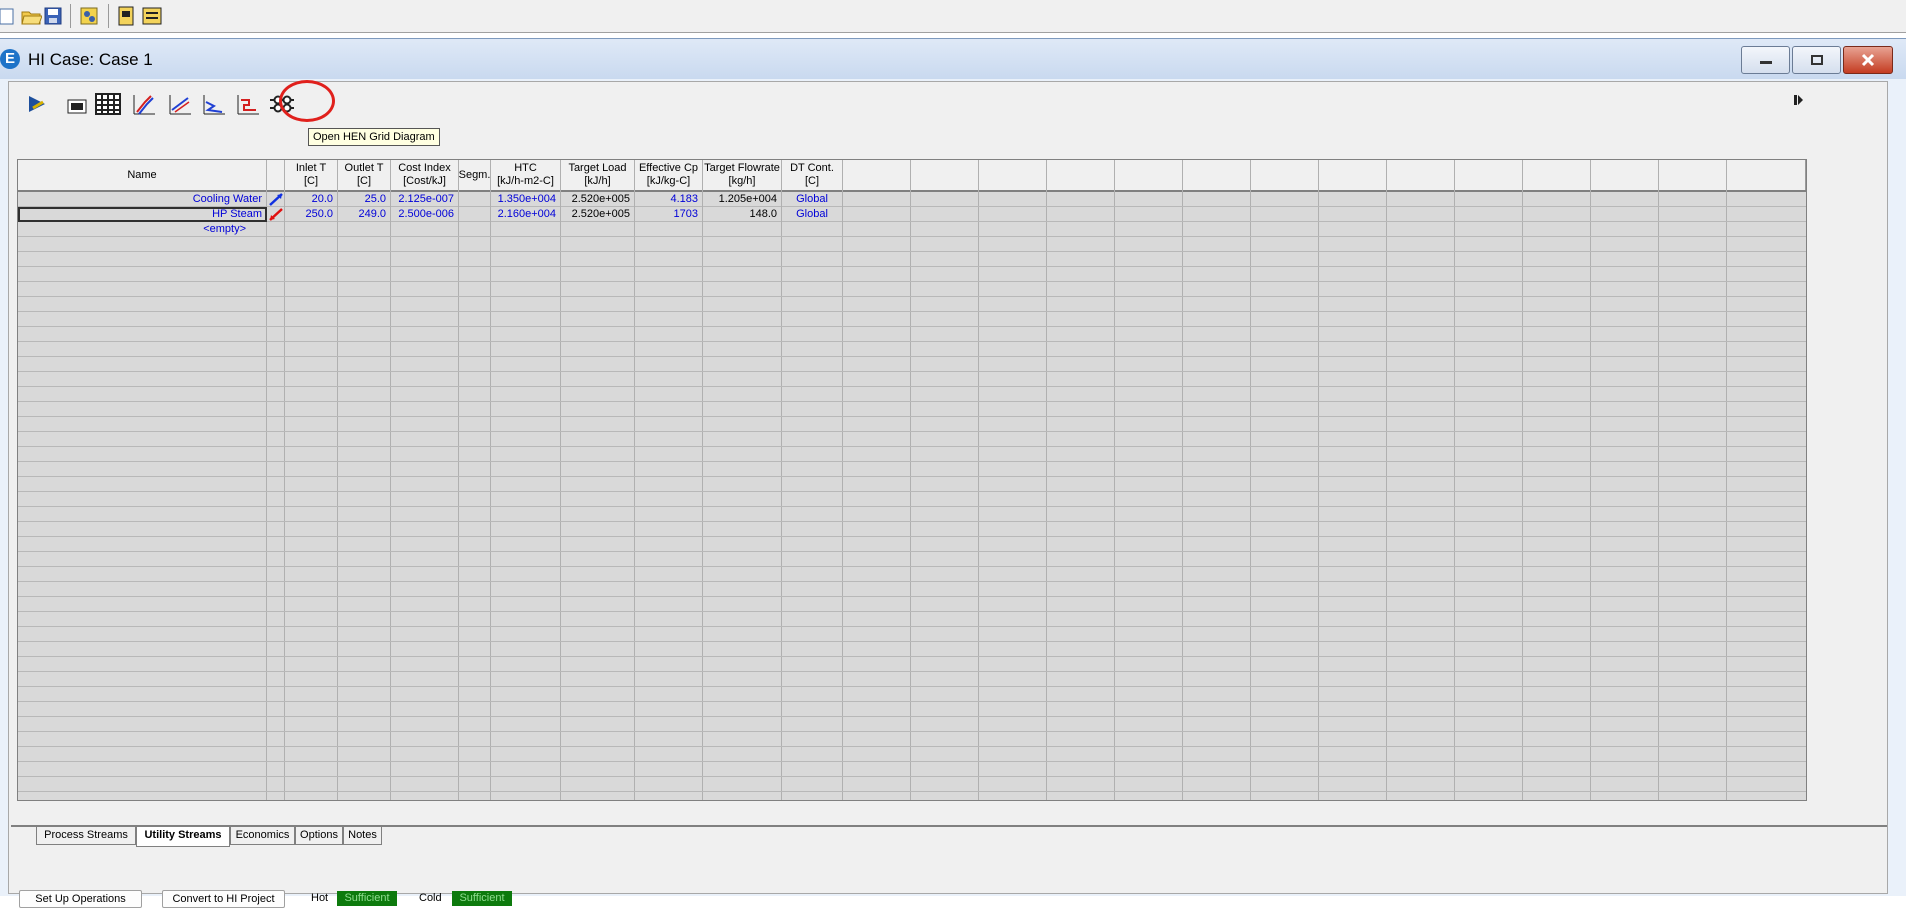 This screenshot has height=908, width=1906. I want to click on workbook-icon, so click(126, 16).